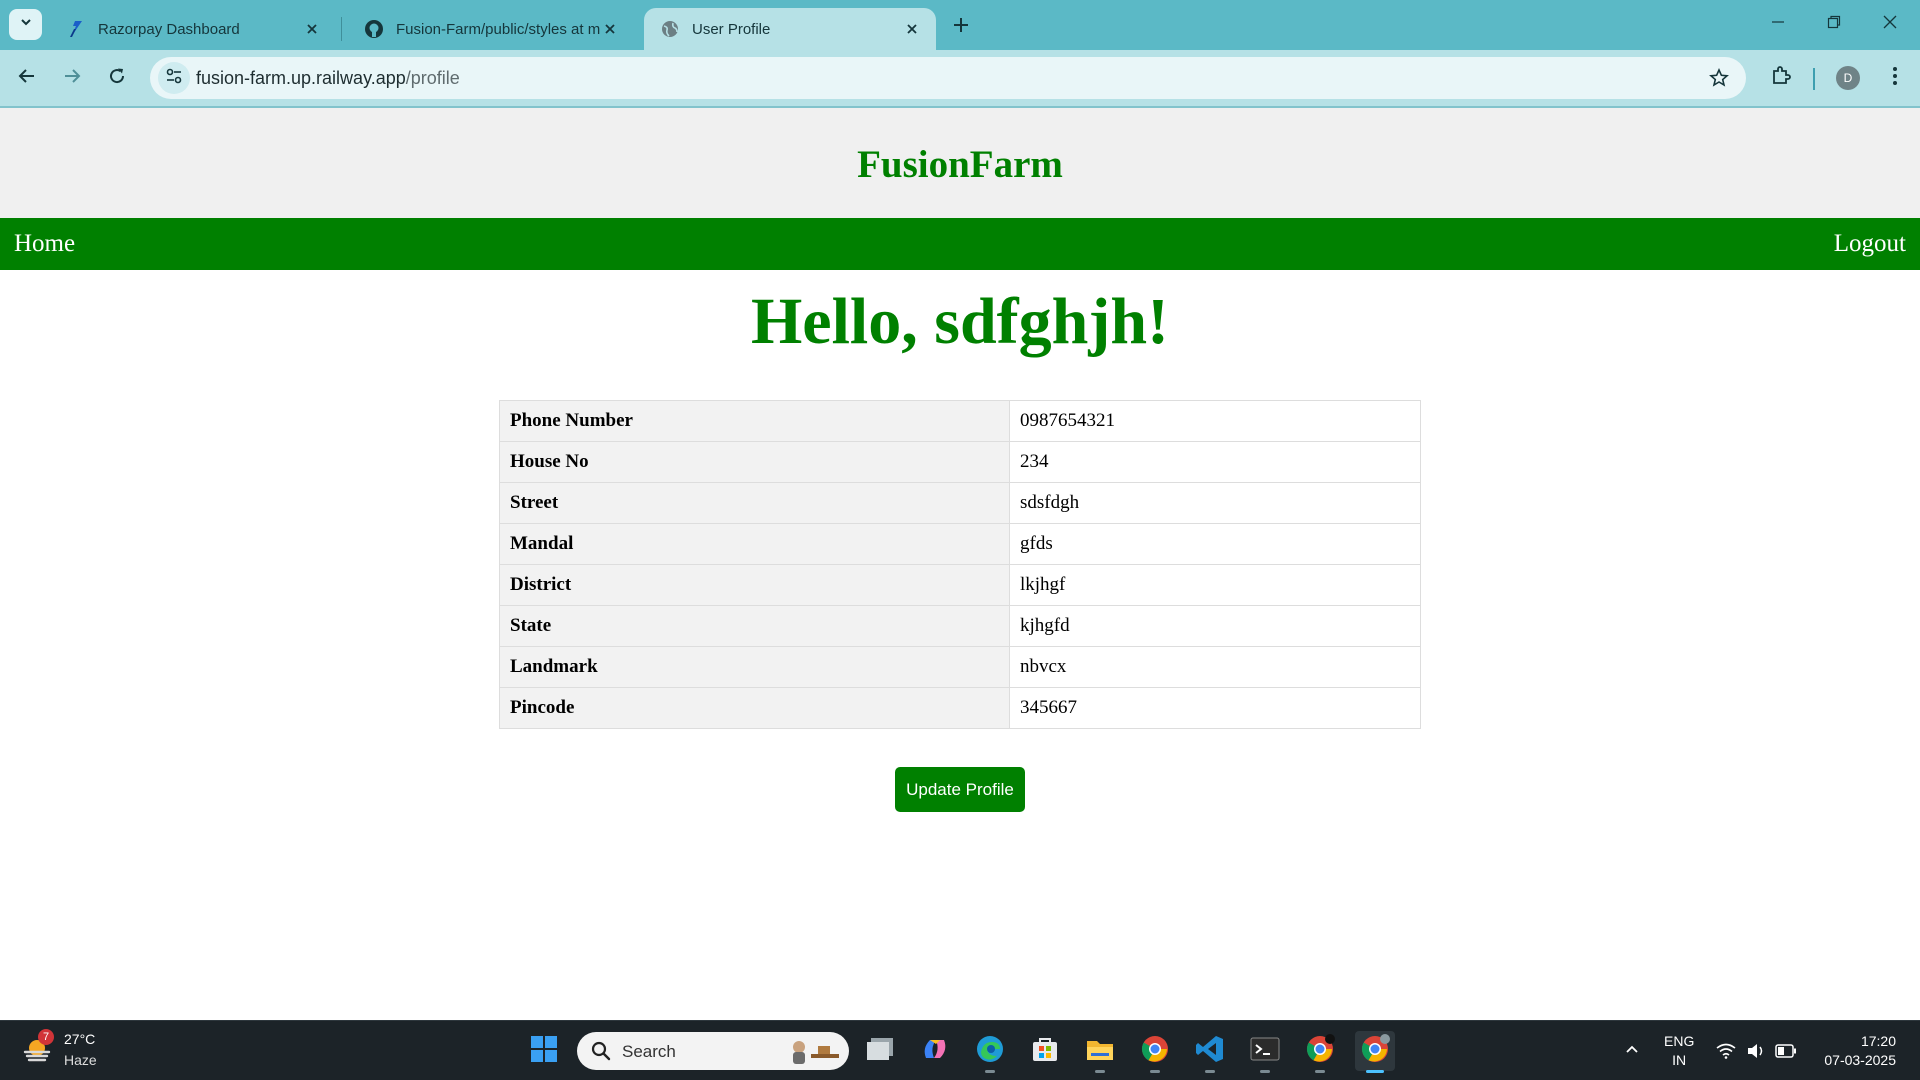 Image resolution: width=1920 pixels, height=1080 pixels. I want to click on input-language-indicator: ENG IN, so click(1679, 1051).